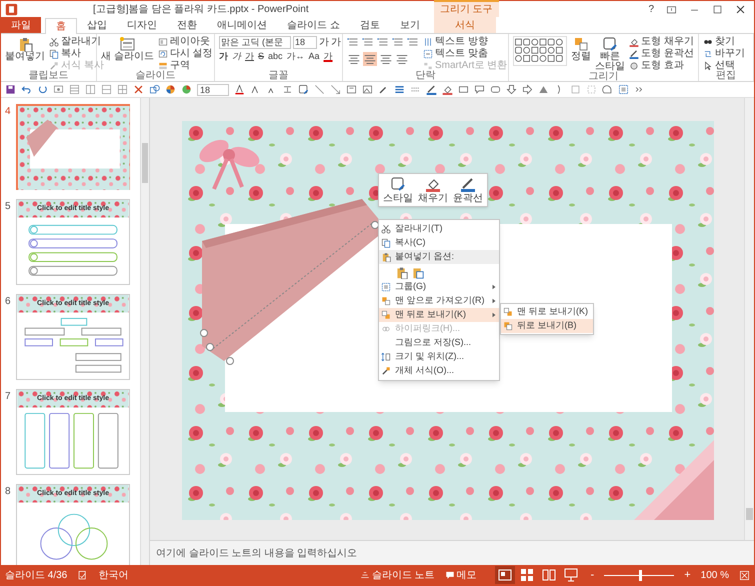  I want to click on slide-number: 4, so click(8, 112).